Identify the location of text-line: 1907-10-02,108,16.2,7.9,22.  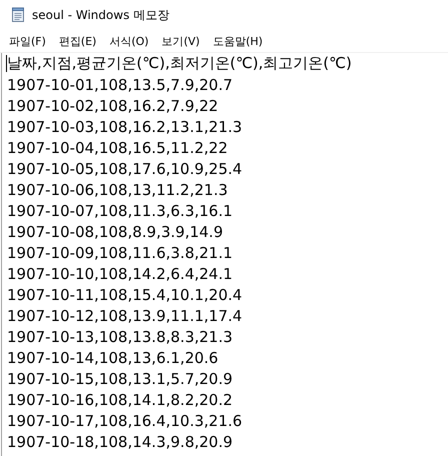
(112, 105).